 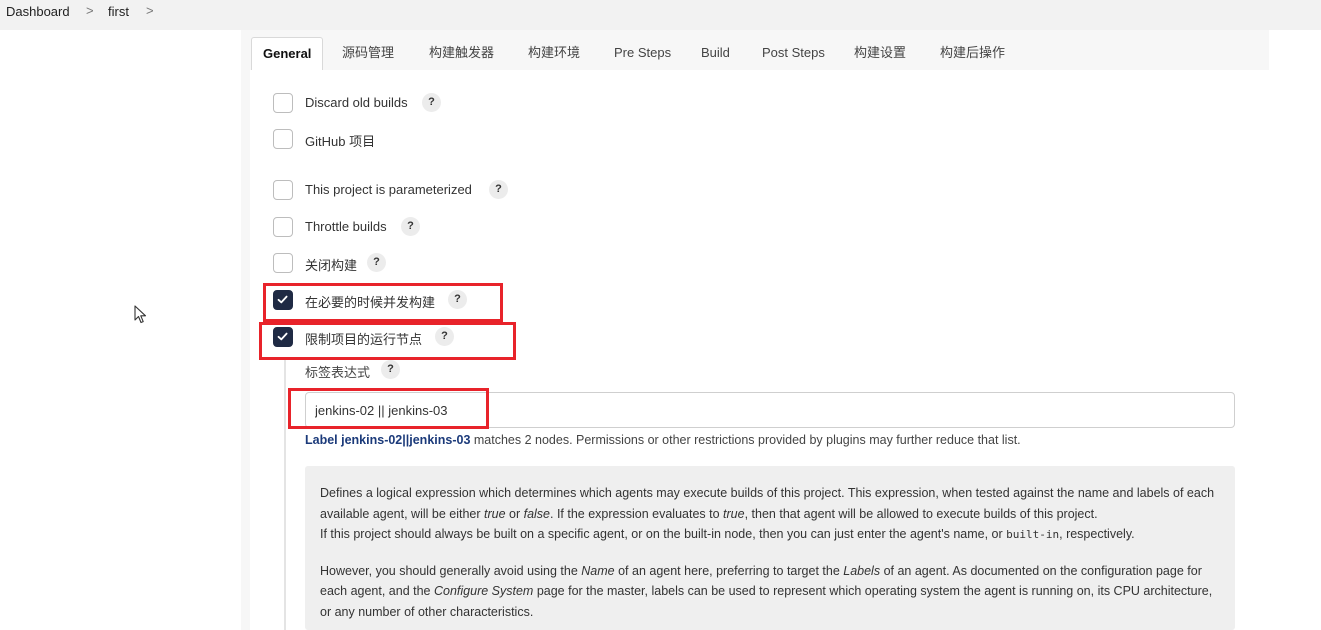 I want to click on throttle-builds-checkbox, so click(x=283, y=227).